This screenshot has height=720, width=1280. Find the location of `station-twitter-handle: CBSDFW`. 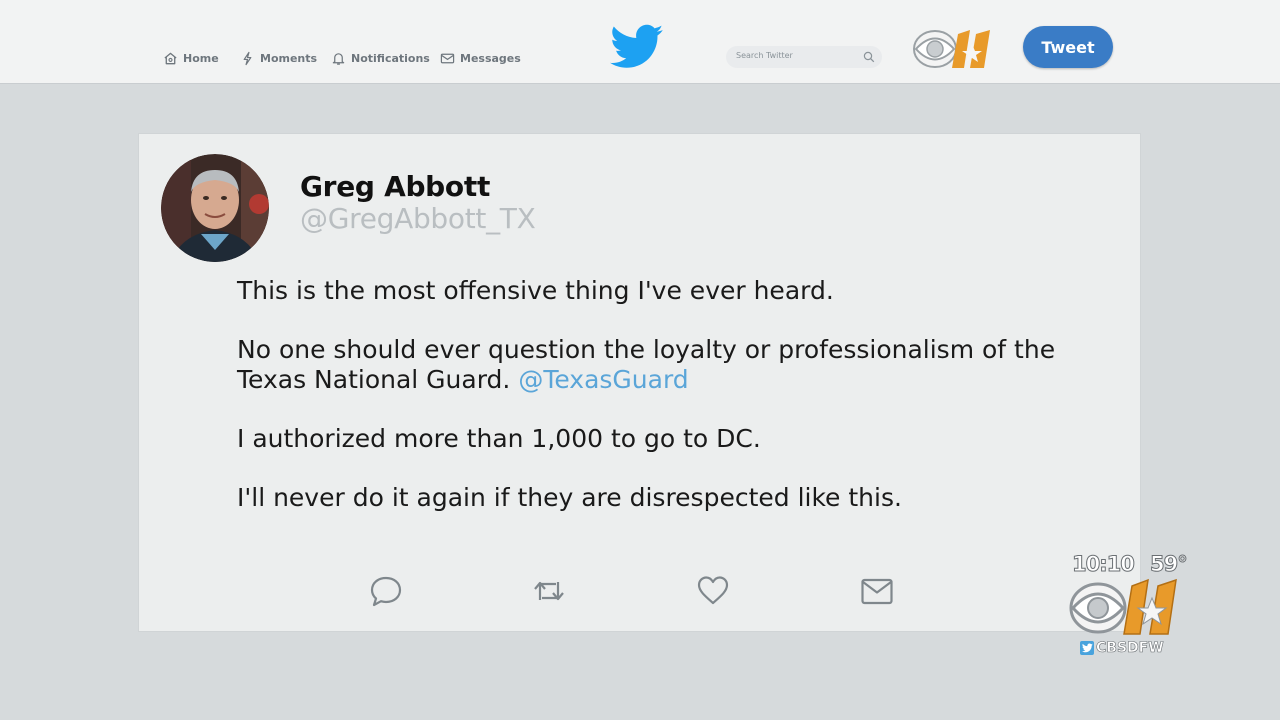

station-twitter-handle: CBSDFW is located at coordinates (1122, 648).